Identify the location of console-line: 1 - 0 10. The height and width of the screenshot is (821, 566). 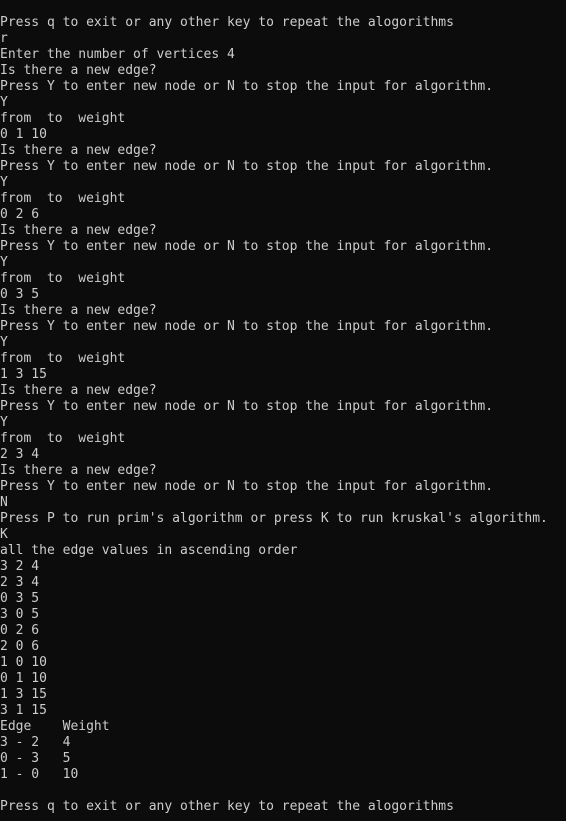
(39, 774).